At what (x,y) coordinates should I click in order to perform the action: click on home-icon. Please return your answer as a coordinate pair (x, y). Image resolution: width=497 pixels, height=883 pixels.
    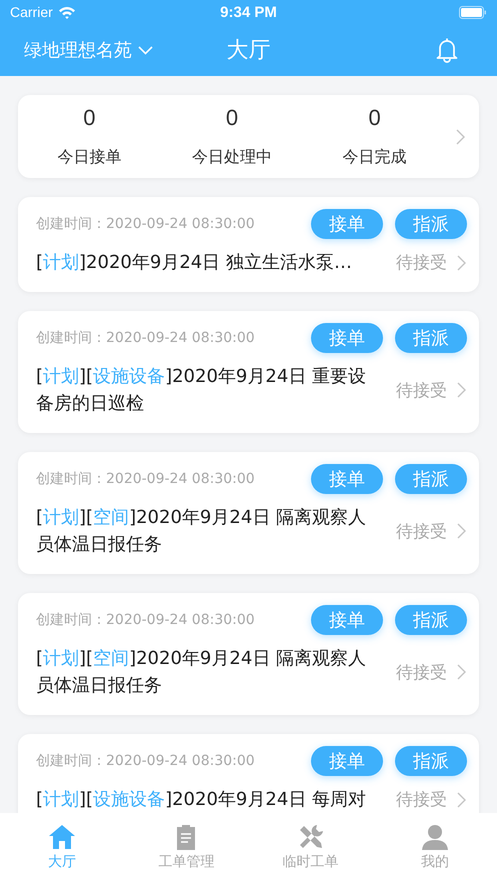
    Looking at the image, I should click on (62, 837).